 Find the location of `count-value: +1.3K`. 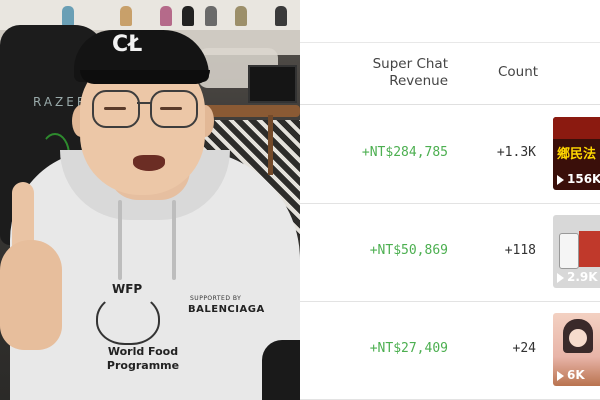

count-value: +1.3K is located at coordinates (516, 152).